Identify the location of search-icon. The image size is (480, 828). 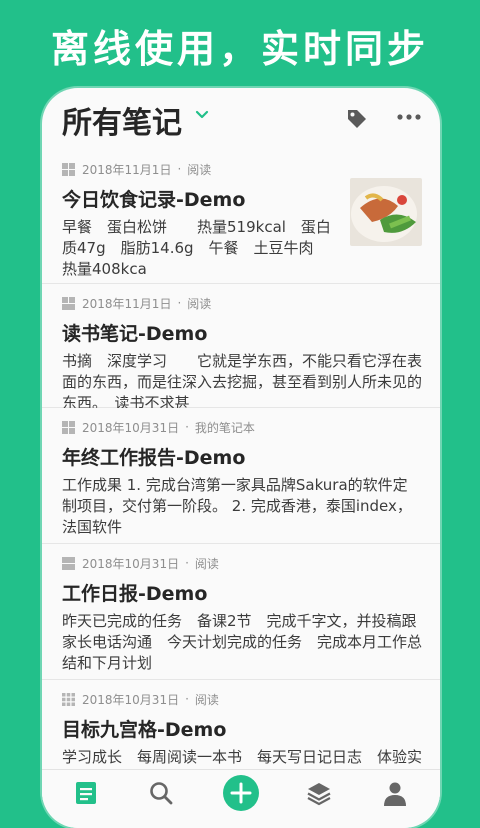
(161, 793).